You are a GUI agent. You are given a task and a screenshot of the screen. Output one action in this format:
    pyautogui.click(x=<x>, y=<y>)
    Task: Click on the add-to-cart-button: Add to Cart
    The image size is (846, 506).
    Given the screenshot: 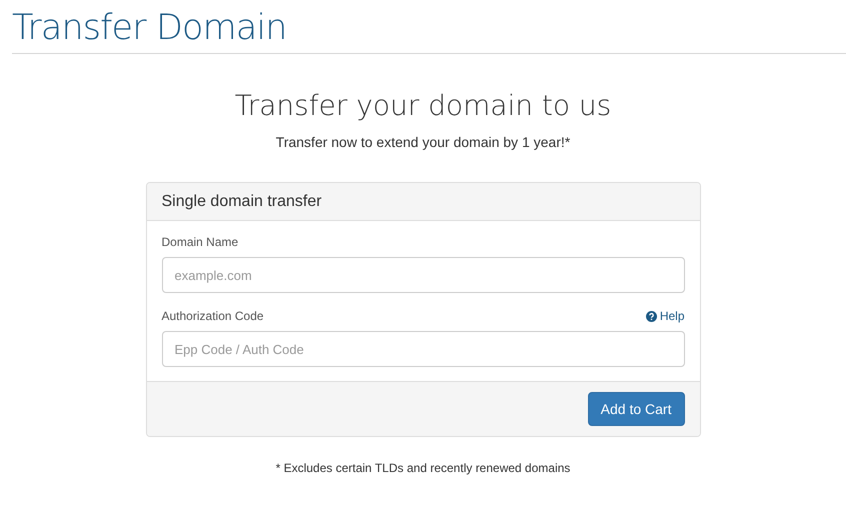 What is the action you would take?
    pyautogui.click(x=636, y=409)
    